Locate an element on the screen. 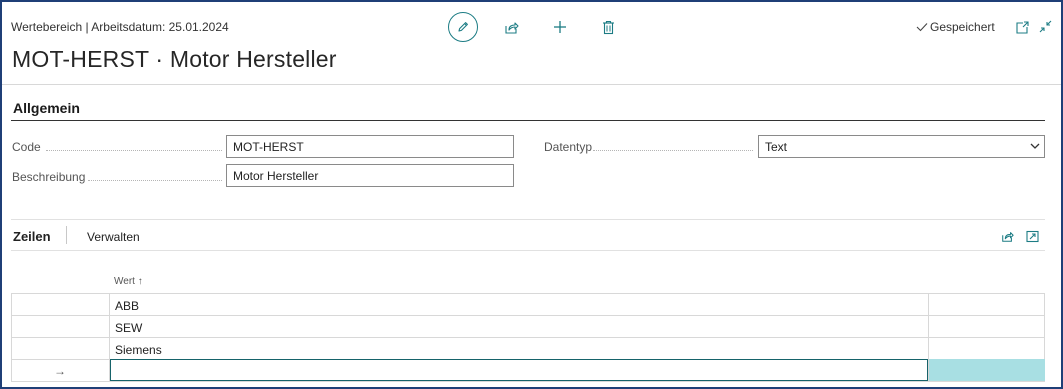 The image size is (1063, 389). datatype-label: Datentyp is located at coordinates (568, 147).